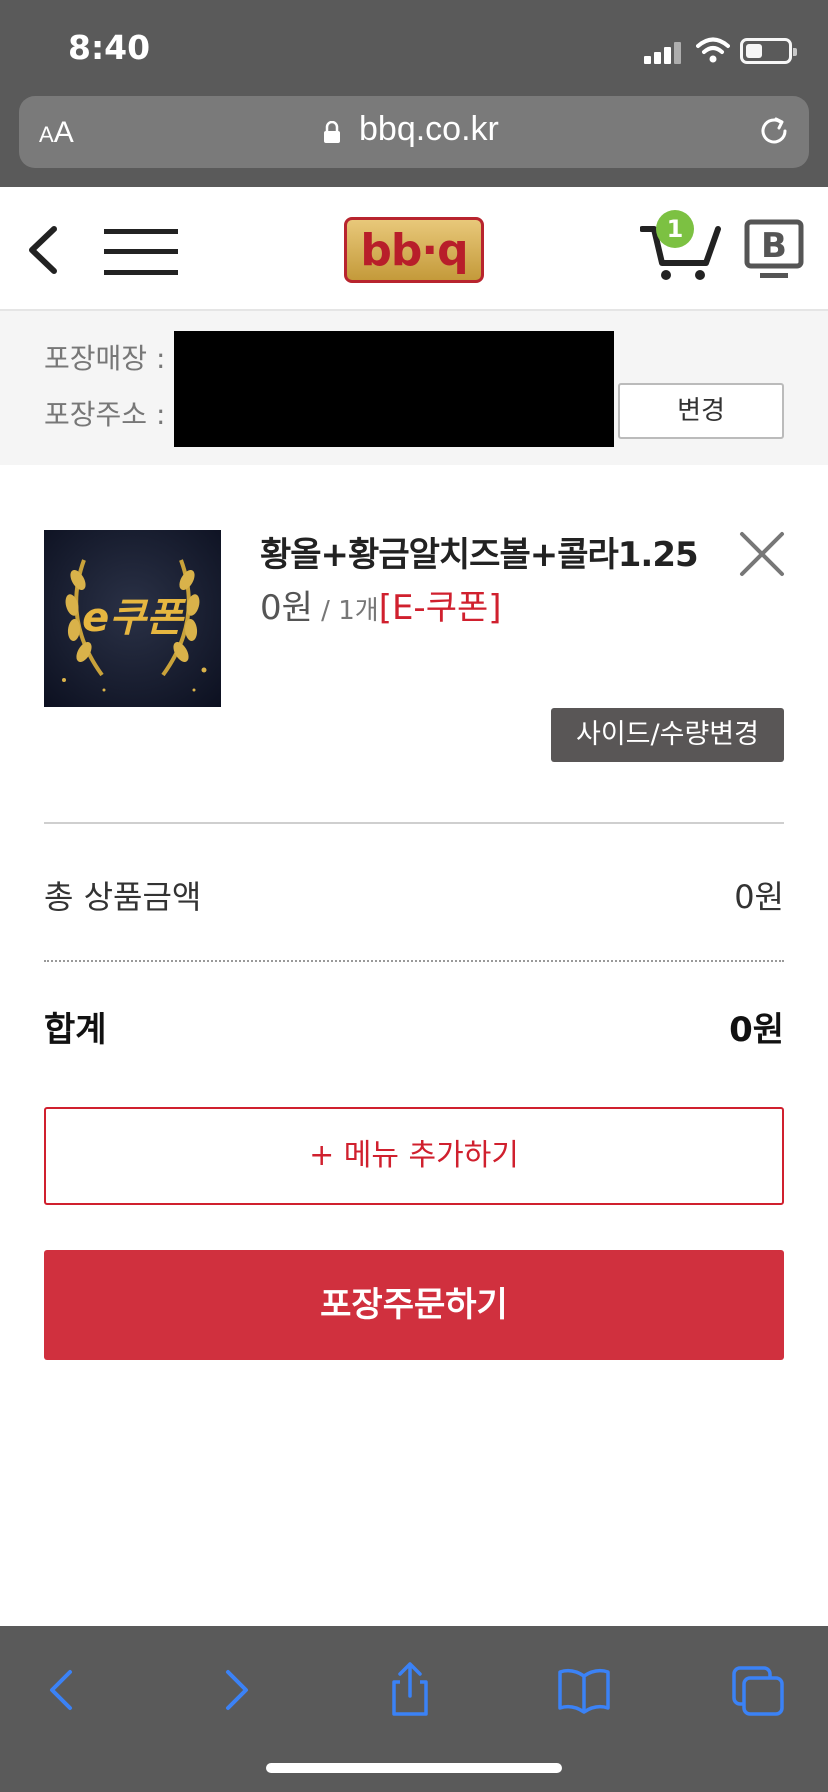 Image resolution: width=828 pixels, height=1792 pixels. I want to click on browser-back-icon, so click(62, 1690).